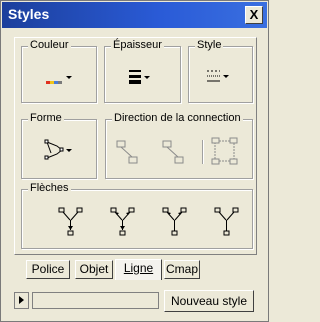 The image size is (320, 322). I want to click on close-button: X, so click(254, 15).